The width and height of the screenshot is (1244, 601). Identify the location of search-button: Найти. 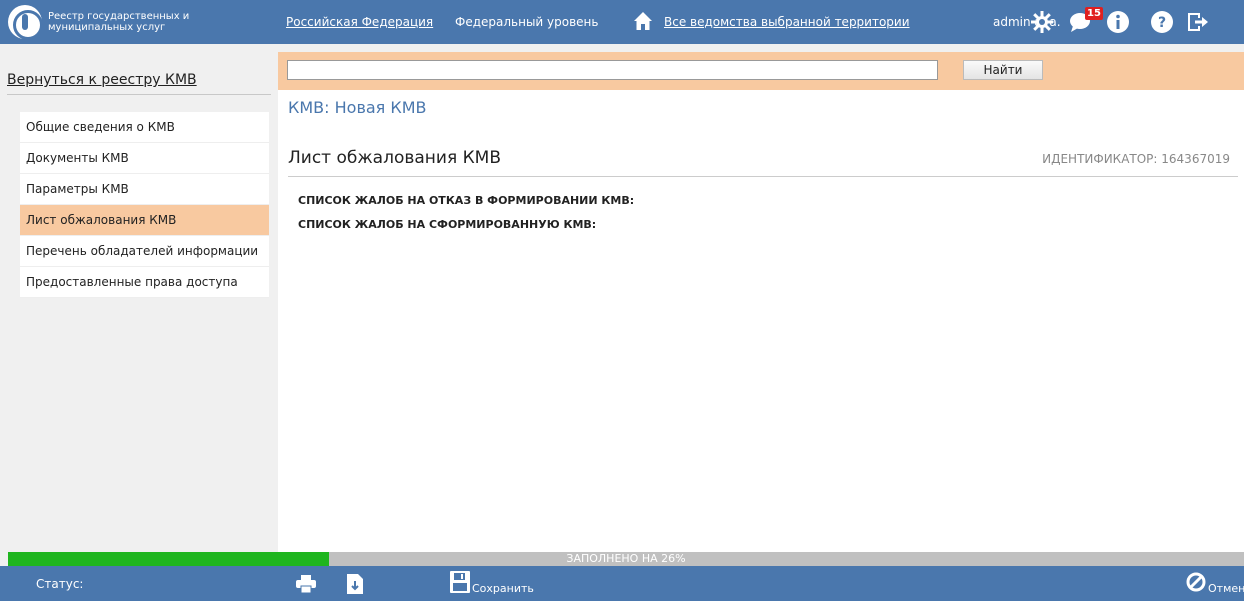
(1003, 70).